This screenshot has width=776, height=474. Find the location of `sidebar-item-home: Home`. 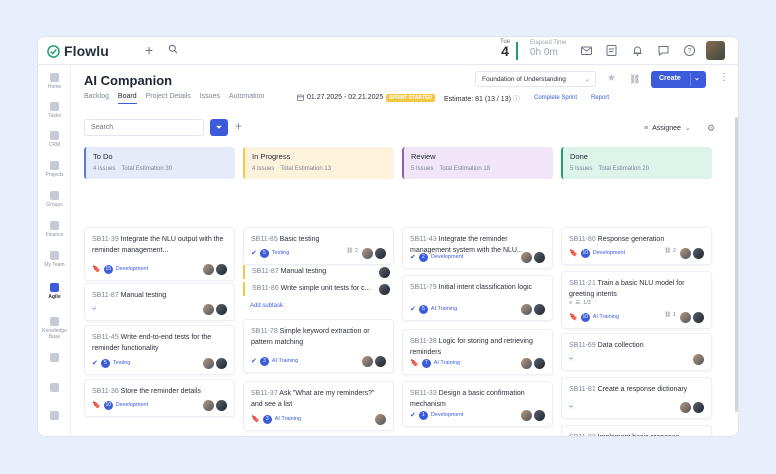

sidebar-item-home: Home is located at coordinates (54, 81).